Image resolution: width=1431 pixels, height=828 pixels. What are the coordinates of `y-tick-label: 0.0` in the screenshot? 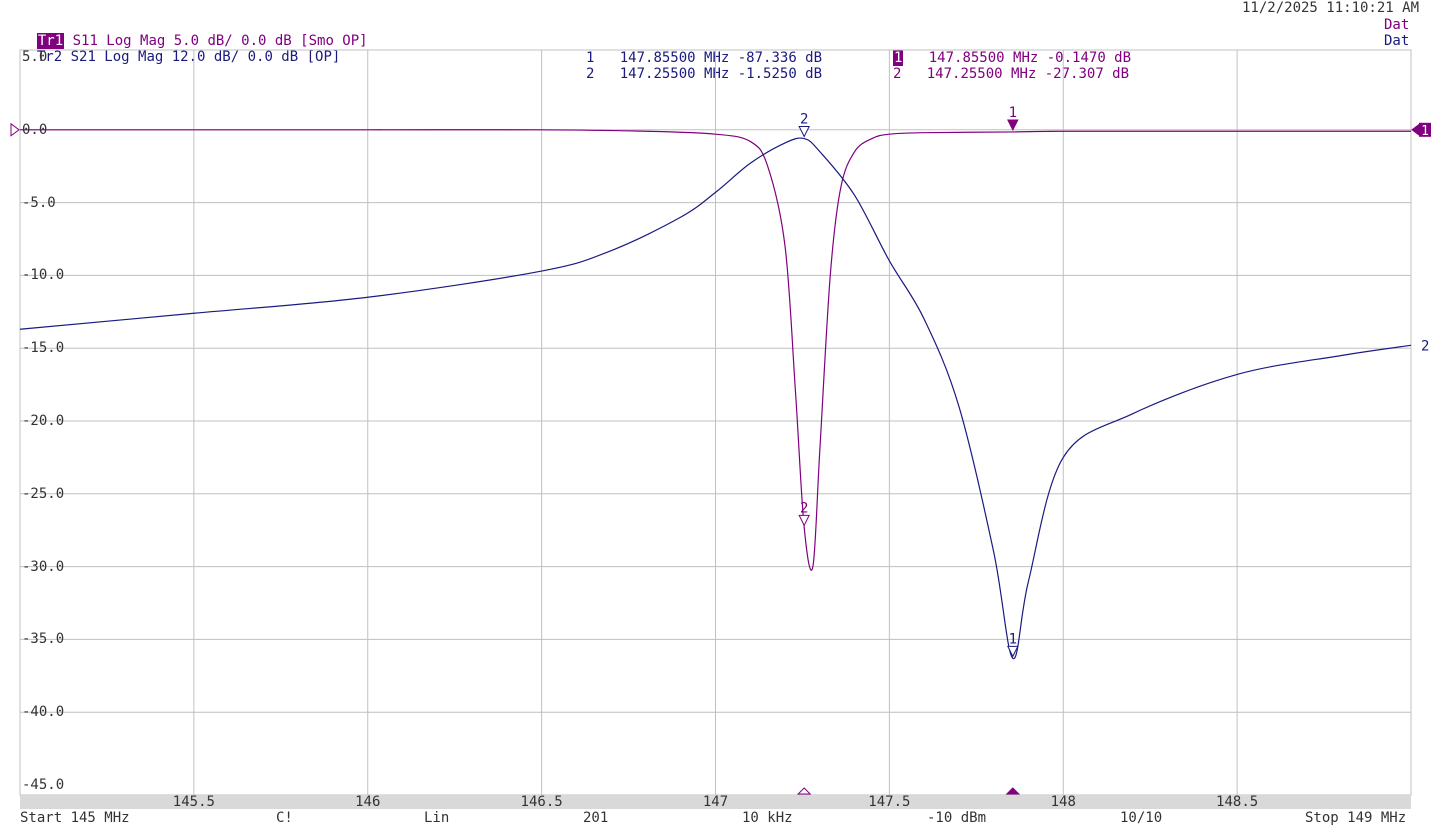 It's located at (35, 129).